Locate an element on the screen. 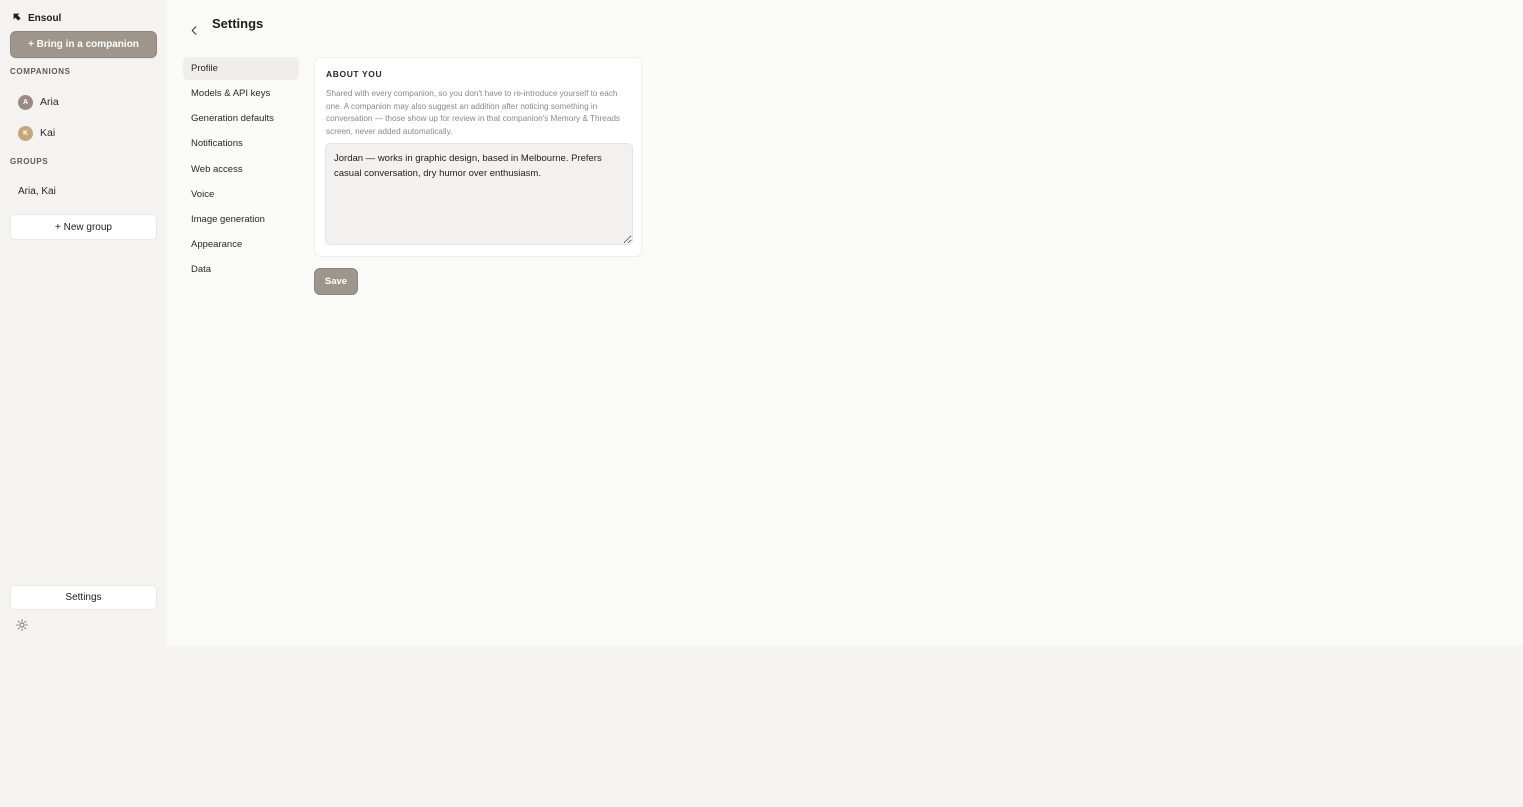 Image resolution: width=1523 pixels, height=807 pixels. companion-item-aria: A Aria is located at coordinates (83, 102).